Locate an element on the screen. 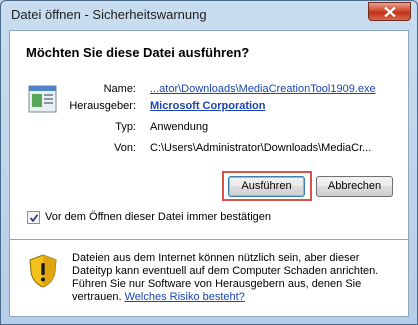 The height and width of the screenshot is (325, 418). title-bar: Datei öffnen - Sicherheitswarnung is located at coordinates (209, 15).